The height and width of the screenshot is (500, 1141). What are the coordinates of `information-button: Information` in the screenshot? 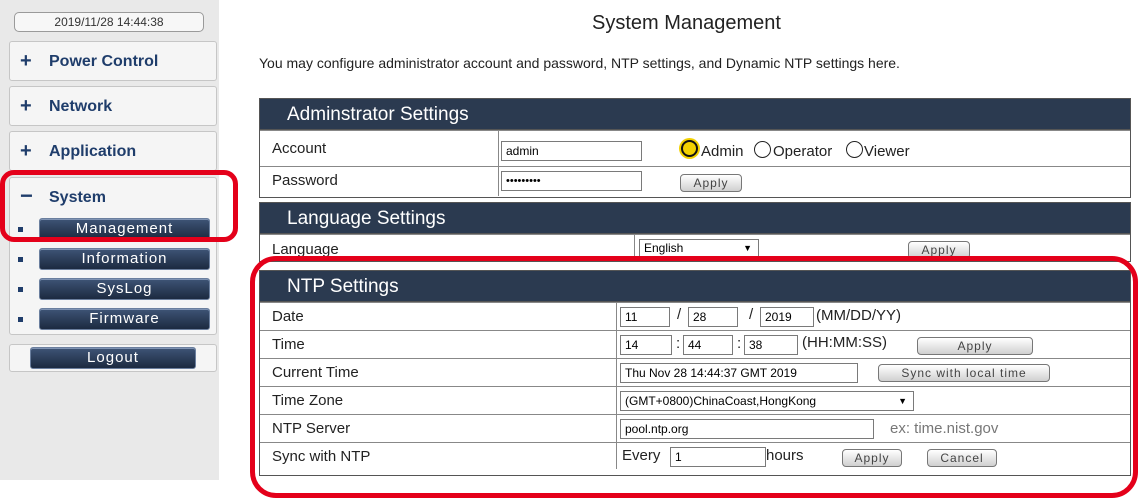 It's located at (124, 259).